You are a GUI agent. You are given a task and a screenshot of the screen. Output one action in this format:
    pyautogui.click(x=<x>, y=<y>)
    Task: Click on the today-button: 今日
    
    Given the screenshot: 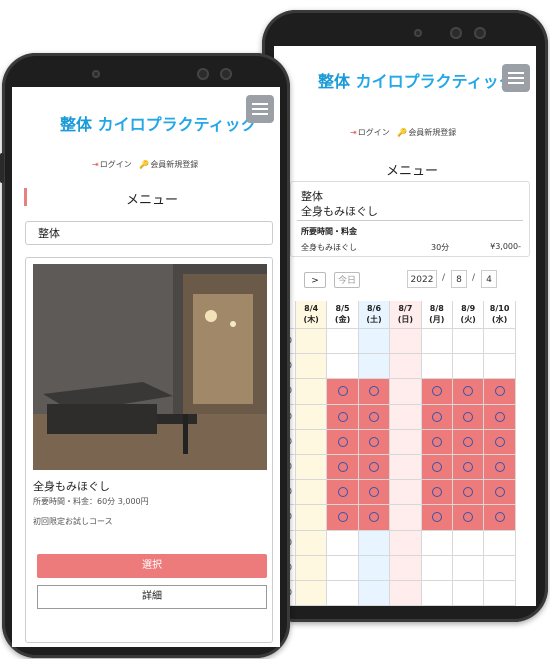 What is the action you would take?
    pyautogui.click(x=347, y=280)
    